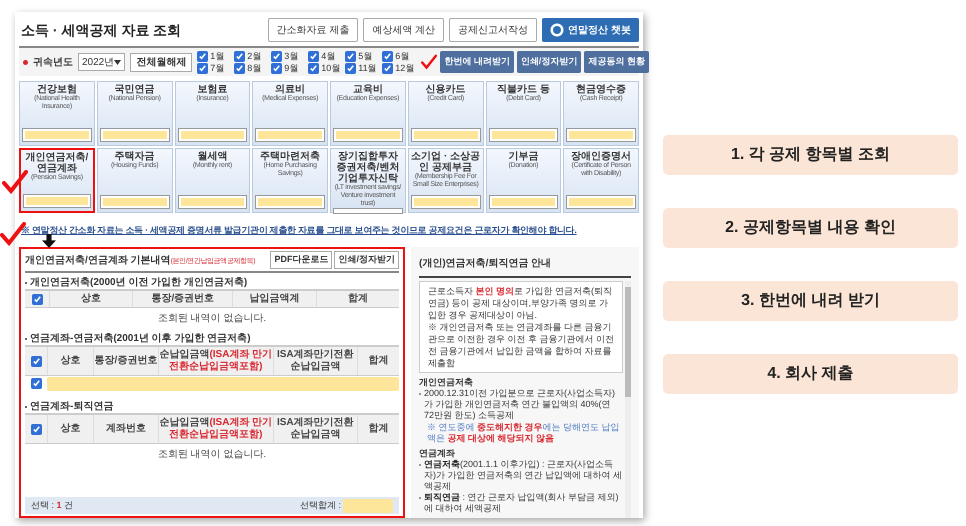 The height and width of the screenshot is (526, 966). What do you see at coordinates (52, 505) in the screenshot?
I see `selected-count: 선택 : 1 건` at bounding box center [52, 505].